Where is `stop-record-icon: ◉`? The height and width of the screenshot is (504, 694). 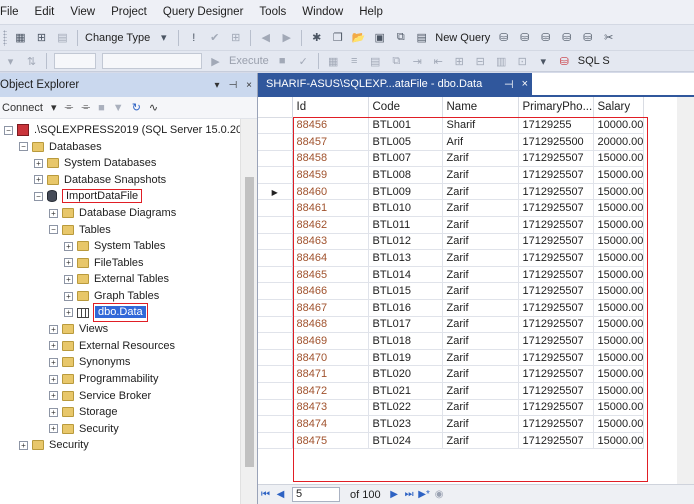
stop-record-icon: ◉ is located at coordinates (439, 494).